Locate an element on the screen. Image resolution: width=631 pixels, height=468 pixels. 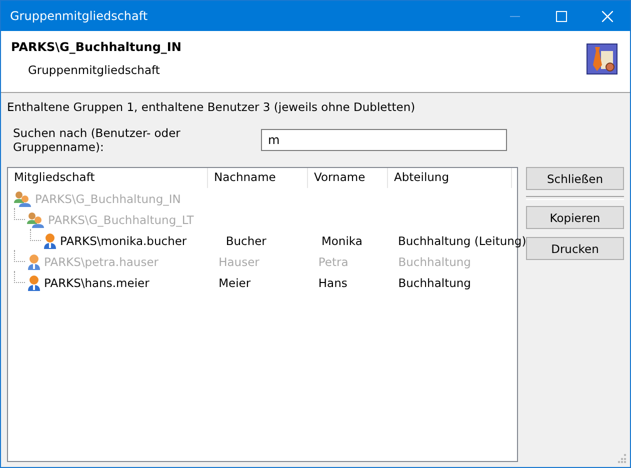
info-text: Enthaltene Gruppen 1, enthaltene Benutzer 3 (jeweils ohne Dubletten) is located at coordinates (211, 106).